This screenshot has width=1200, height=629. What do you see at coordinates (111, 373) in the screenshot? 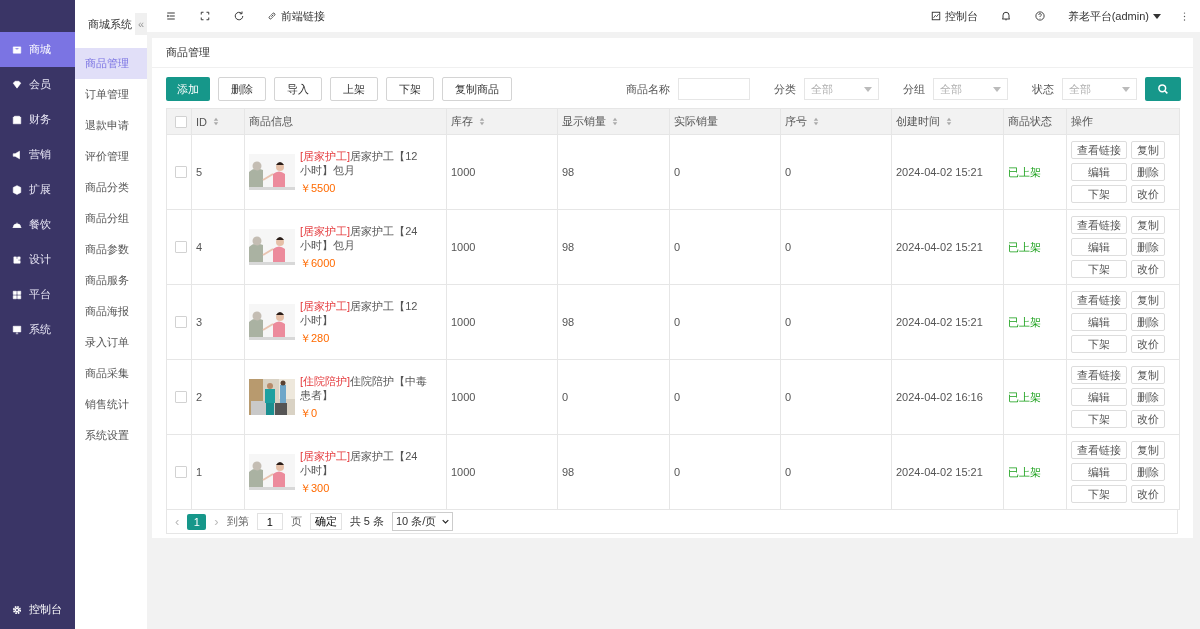
I see `sub-nav-item: 商品采集` at bounding box center [111, 373].